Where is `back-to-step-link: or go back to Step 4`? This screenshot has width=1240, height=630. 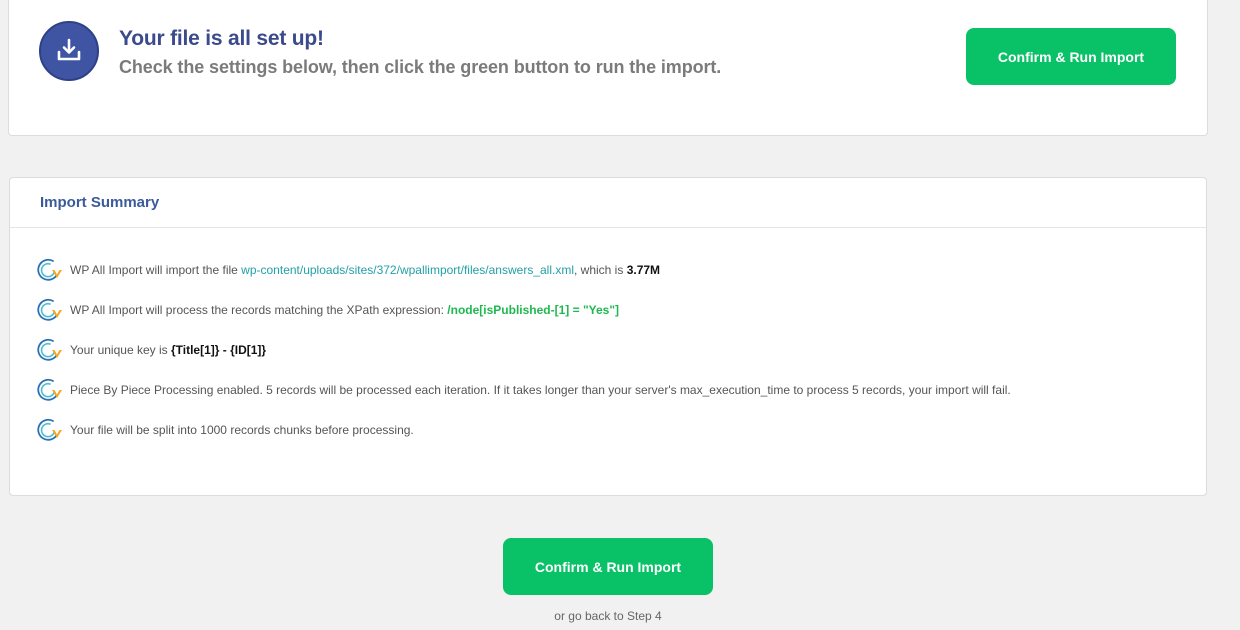 back-to-step-link: or go back to Step 4 is located at coordinates (608, 616).